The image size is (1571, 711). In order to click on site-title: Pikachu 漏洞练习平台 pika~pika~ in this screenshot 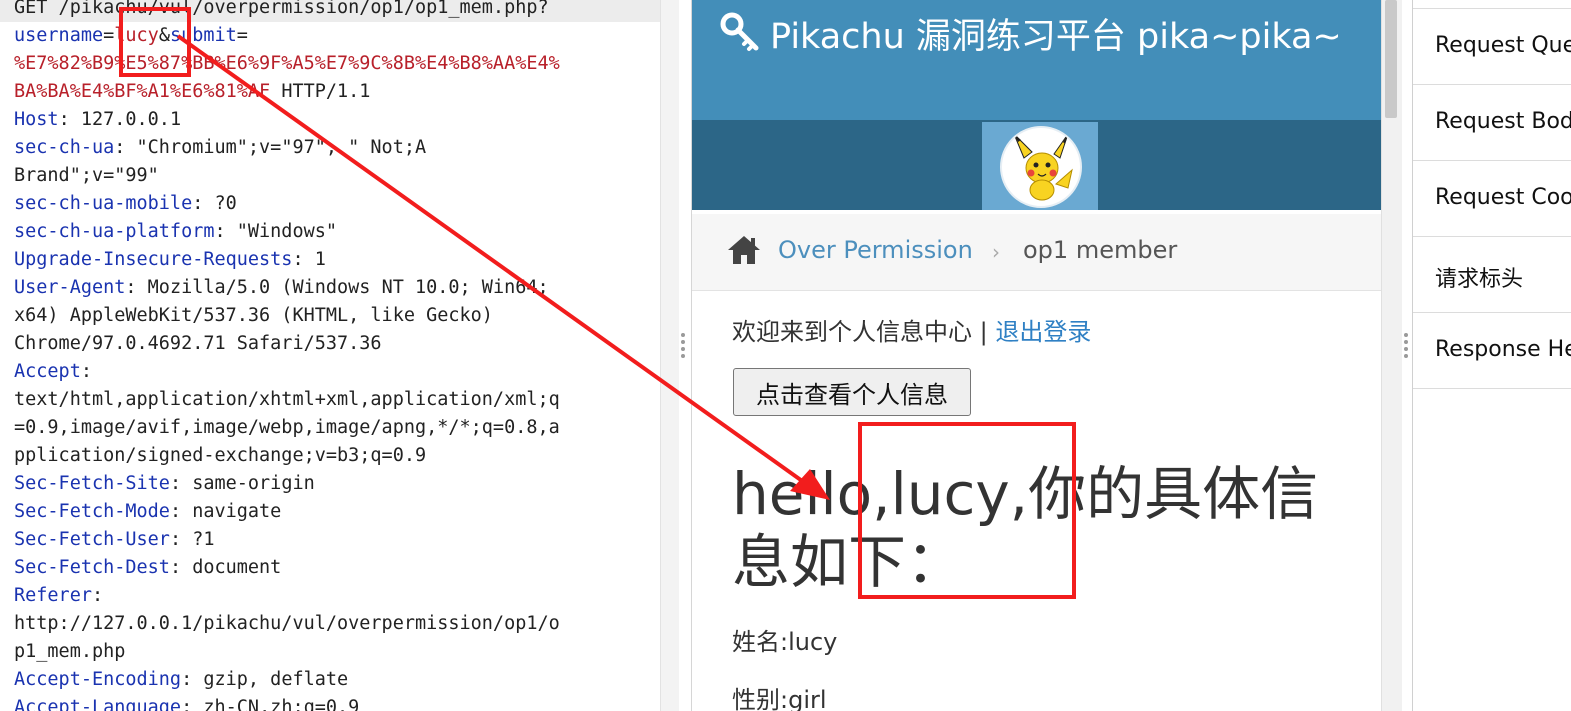, I will do `click(1040, 36)`.